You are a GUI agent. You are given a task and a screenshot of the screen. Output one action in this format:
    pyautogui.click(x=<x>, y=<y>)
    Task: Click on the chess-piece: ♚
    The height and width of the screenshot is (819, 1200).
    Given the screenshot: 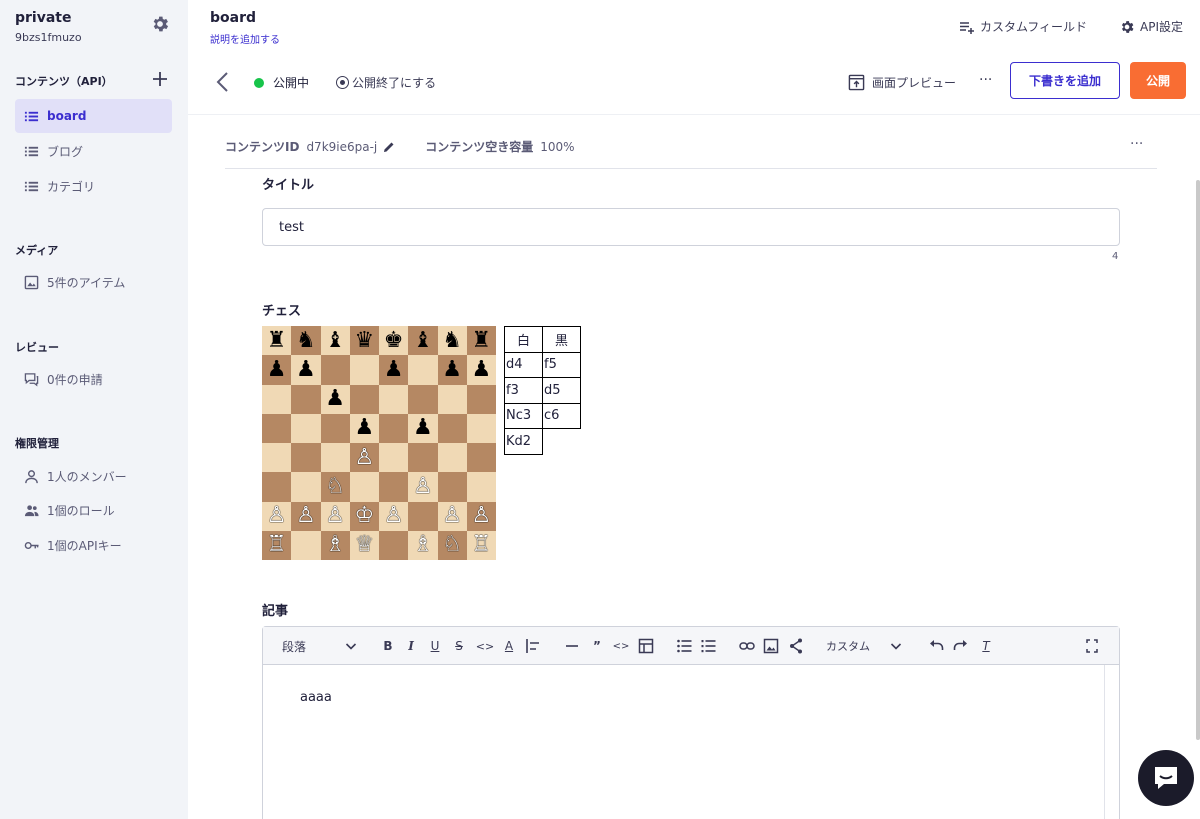 What is the action you would take?
    pyautogui.click(x=394, y=341)
    